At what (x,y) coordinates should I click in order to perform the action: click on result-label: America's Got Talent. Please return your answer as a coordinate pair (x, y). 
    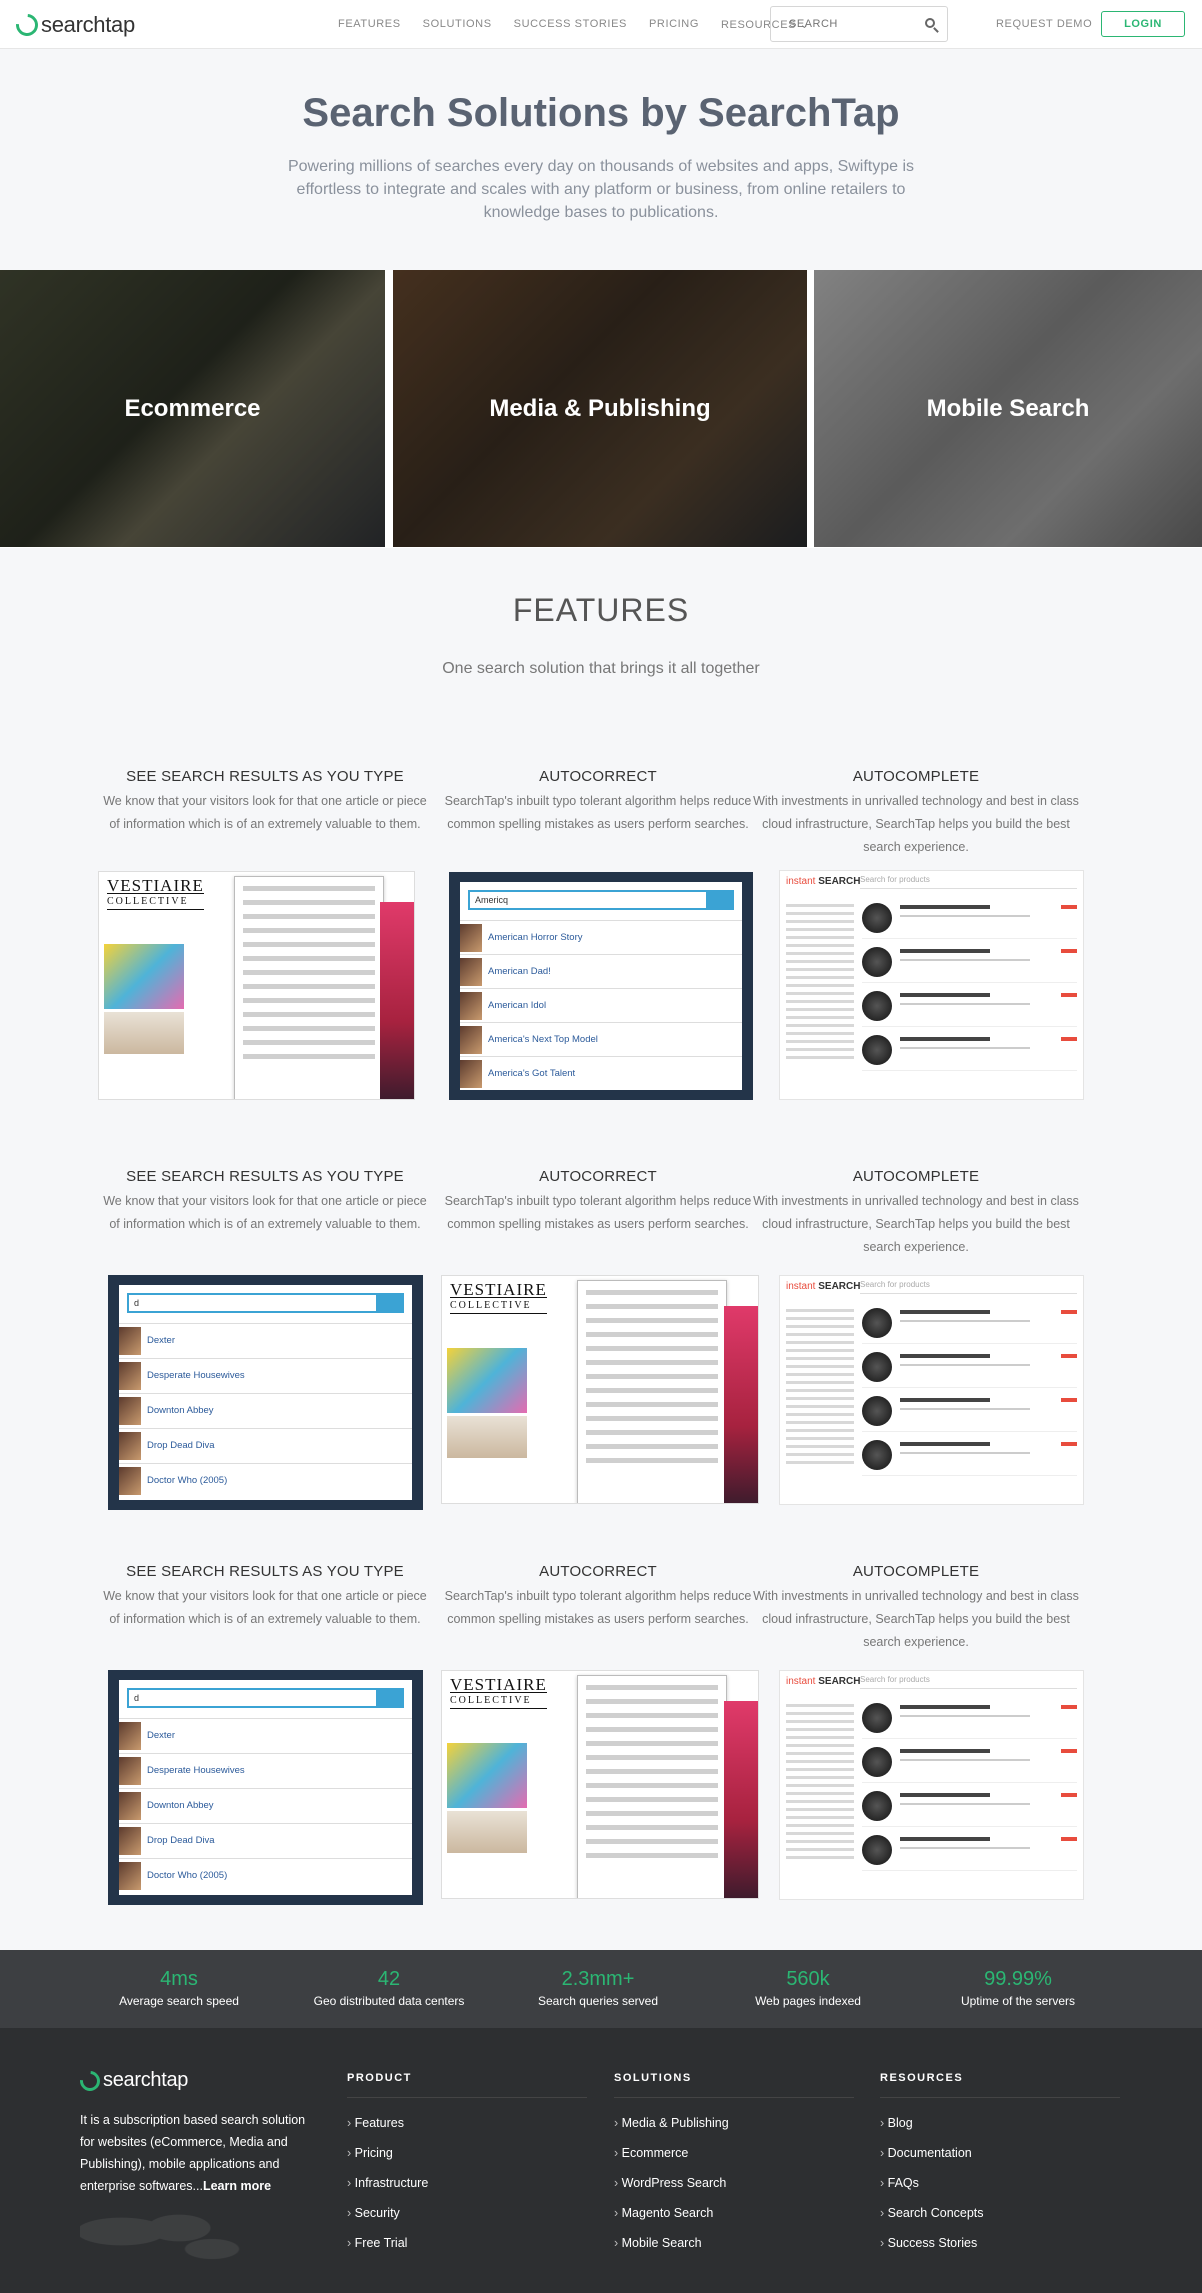
    Looking at the image, I should click on (532, 1073).